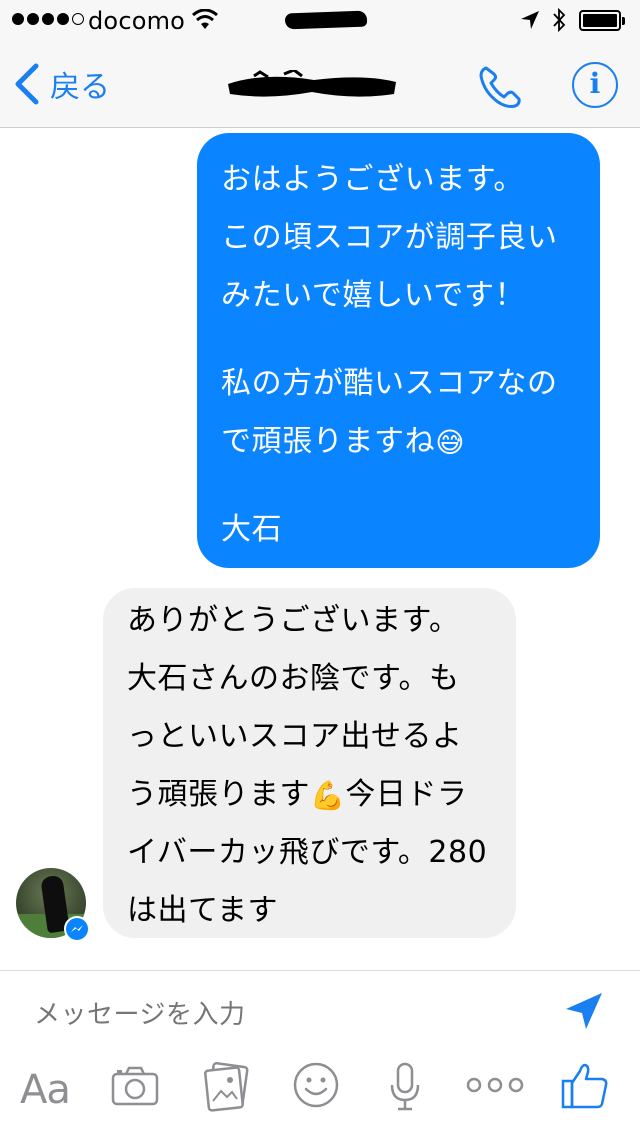 This screenshot has width=640, height=1136. Describe the element at coordinates (80, 87) in the screenshot. I see `back-label: 戻る` at that location.